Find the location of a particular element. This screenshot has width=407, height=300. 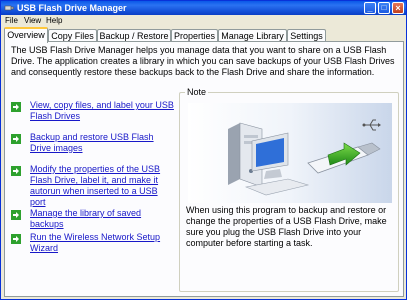

minimize-button: _ is located at coordinates (370, 8).